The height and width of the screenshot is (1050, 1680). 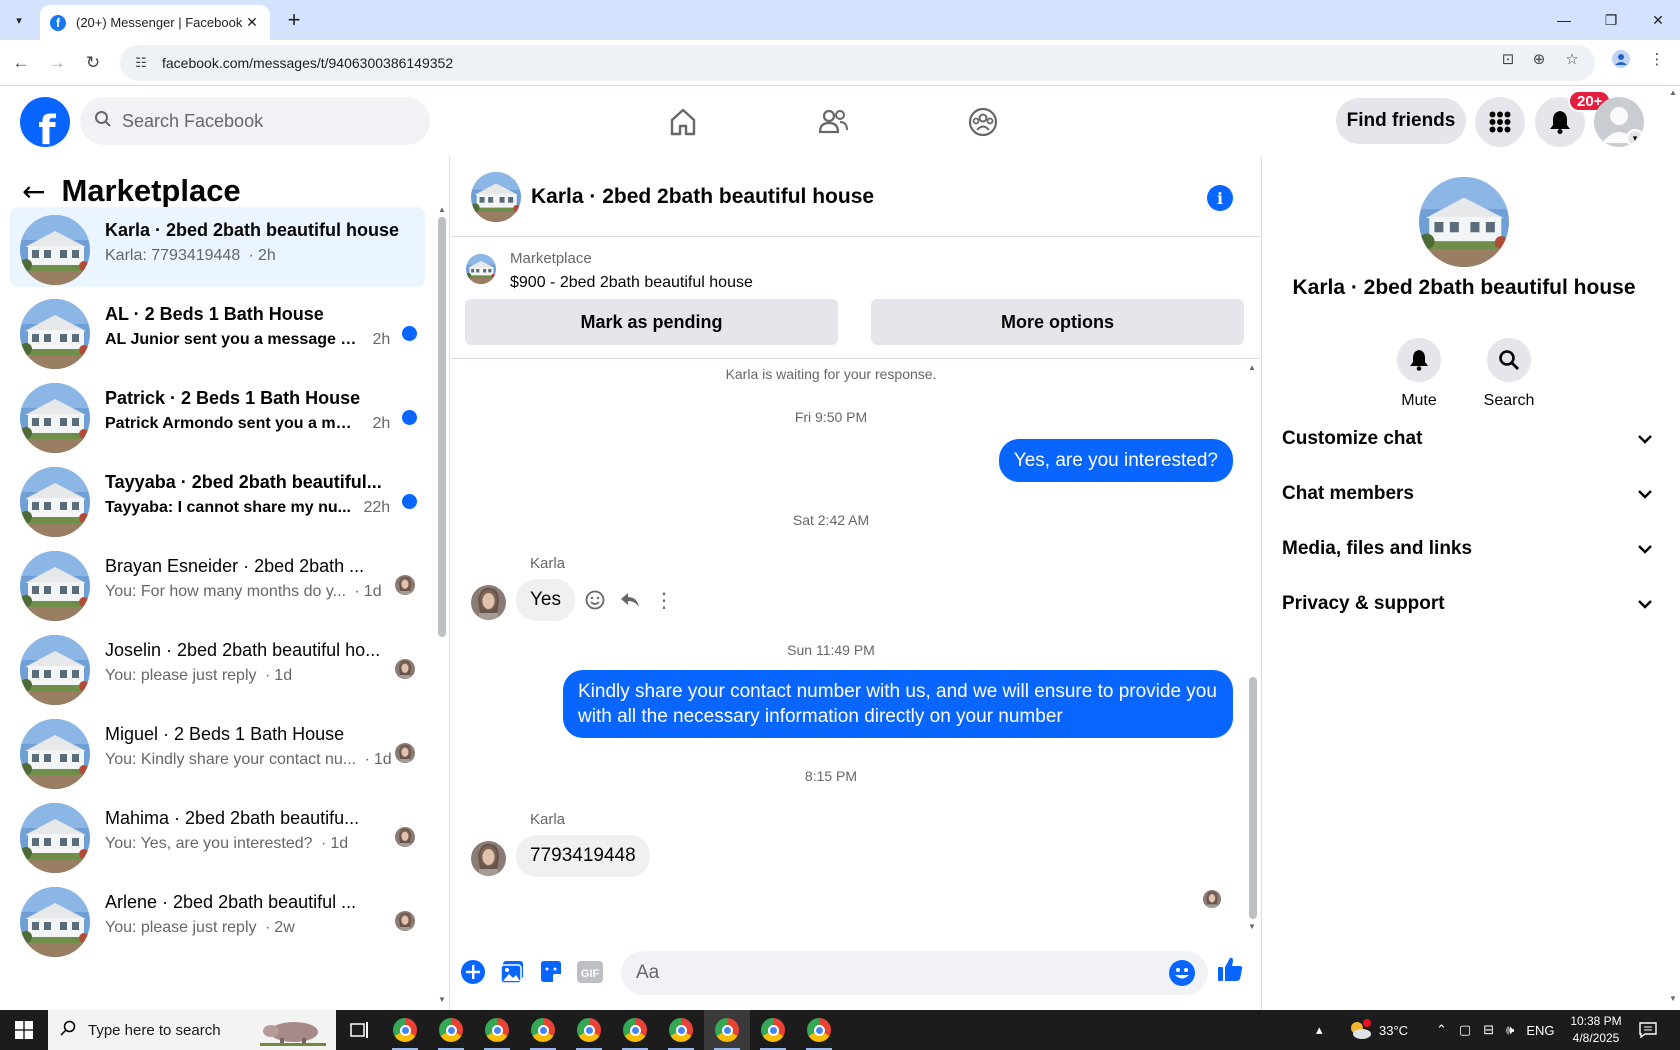 I want to click on home-nav-icon, so click(x=683, y=122).